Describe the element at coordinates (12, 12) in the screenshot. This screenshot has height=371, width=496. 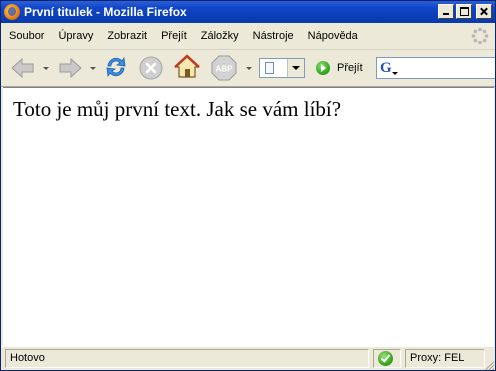
I see `firefox-icon` at that location.